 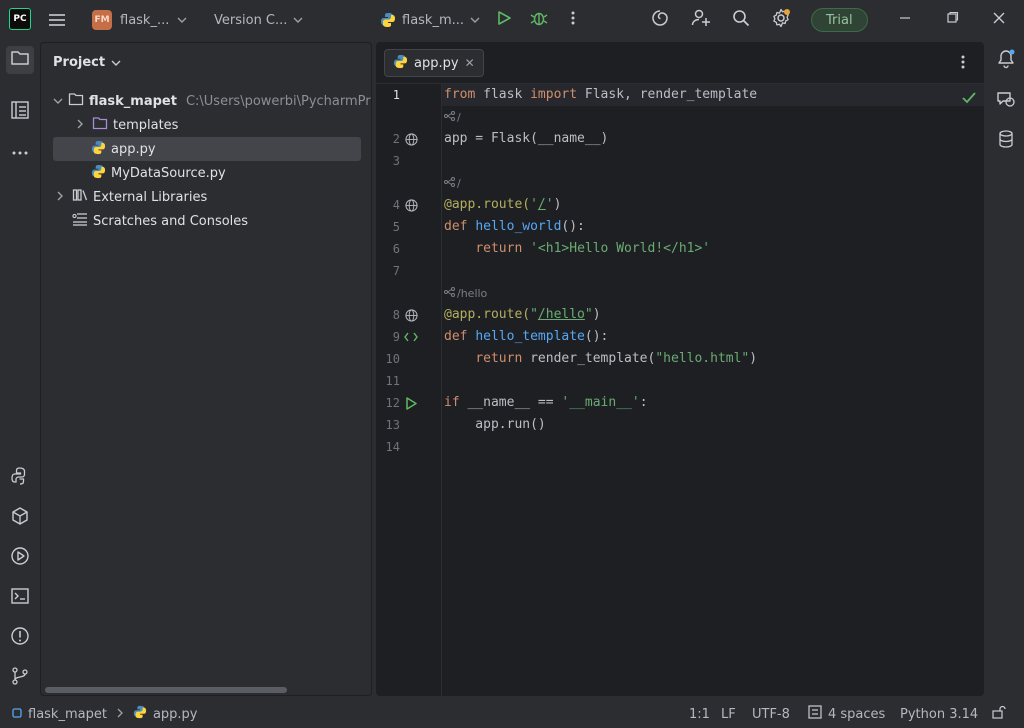 What do you see at coordinates (1006, 101) in the screenshot?
I see `ai-chat-button` at bounding box center [1006, 101].